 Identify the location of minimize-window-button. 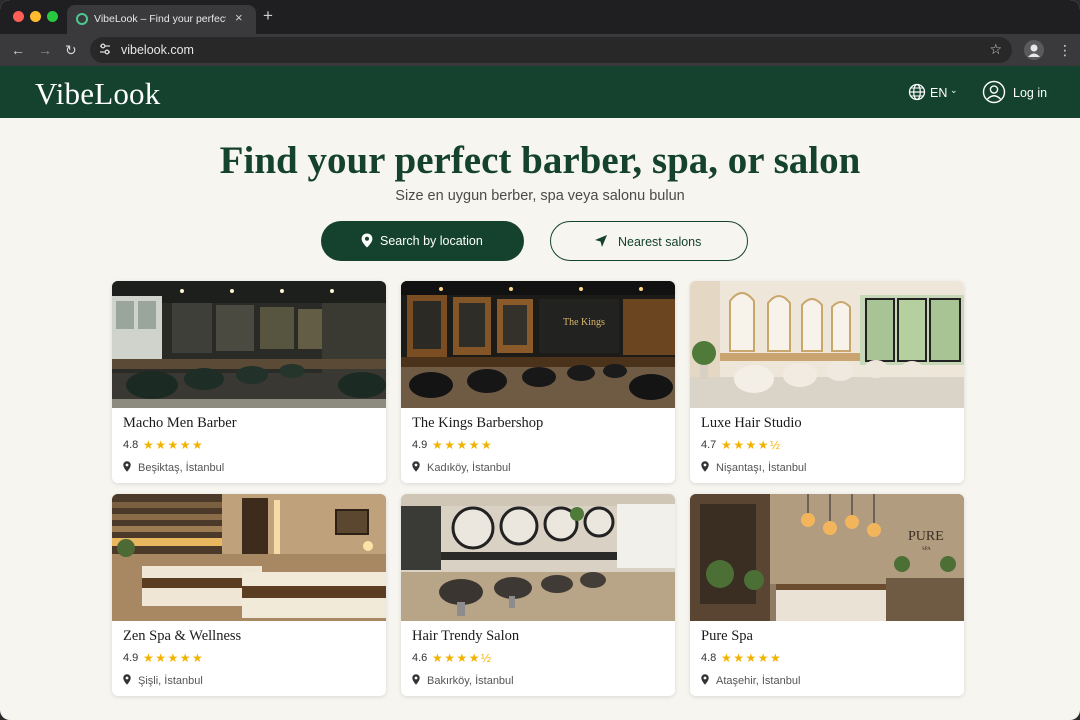
(35, 16).